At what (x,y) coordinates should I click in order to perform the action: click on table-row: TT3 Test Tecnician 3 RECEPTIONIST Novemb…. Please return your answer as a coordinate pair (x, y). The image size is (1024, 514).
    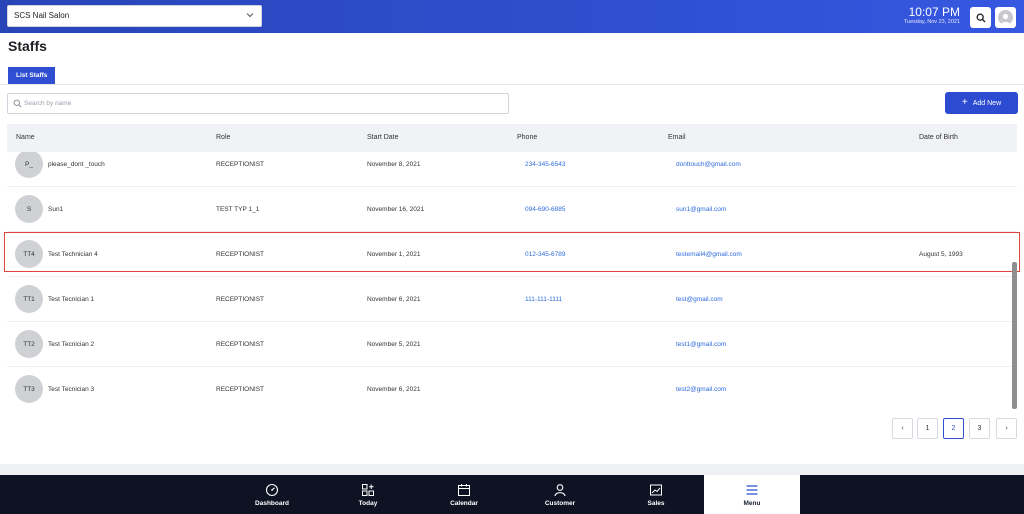
    Looking at the image, I should click on (512, 388).